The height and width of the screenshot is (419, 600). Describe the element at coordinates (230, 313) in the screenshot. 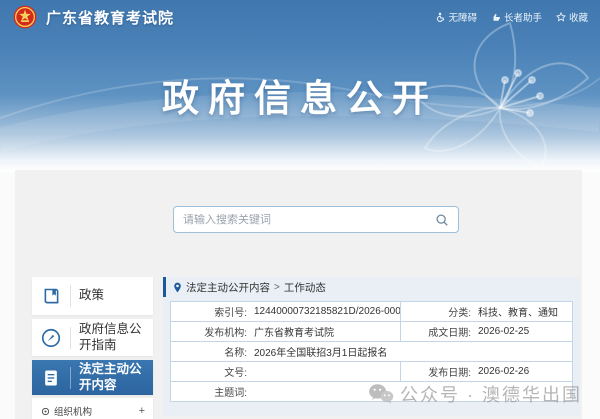

I see `index-label: 索引号:` at that location.